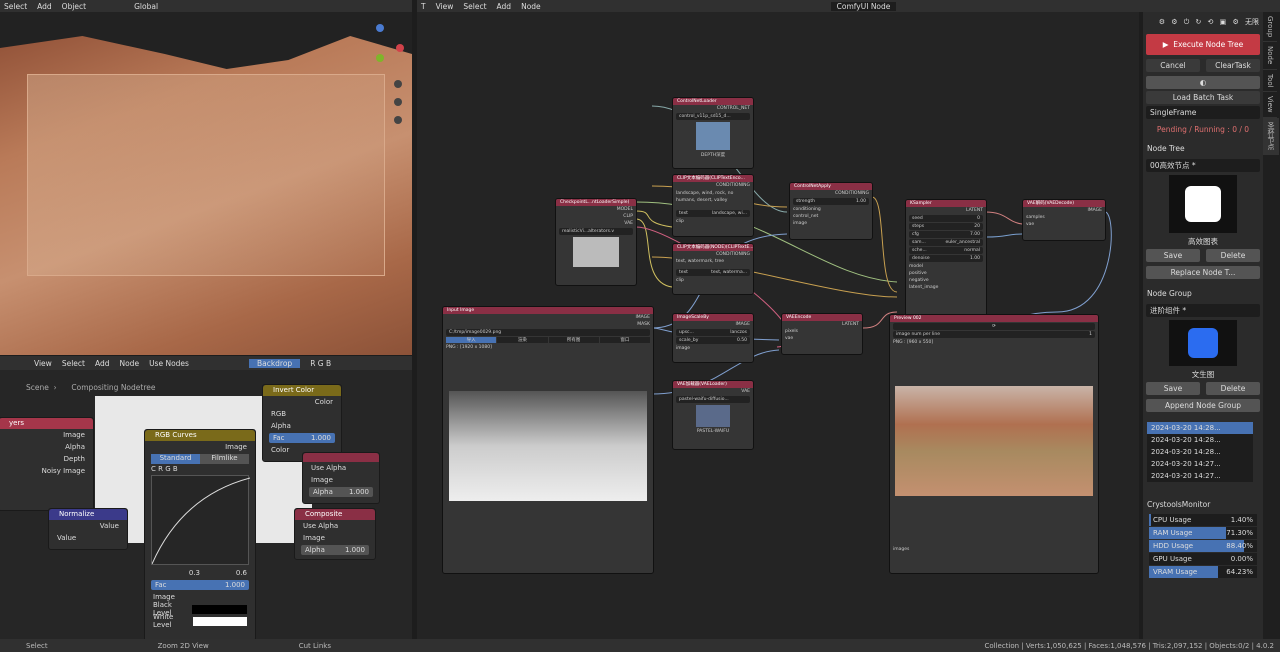 This screenshot has width=1280, height=652. What do you see at coordinates (169, 363) in the screenshot?
I see `use-nodes-checkbox: Use Nodes` at bounding box center [169, 363].